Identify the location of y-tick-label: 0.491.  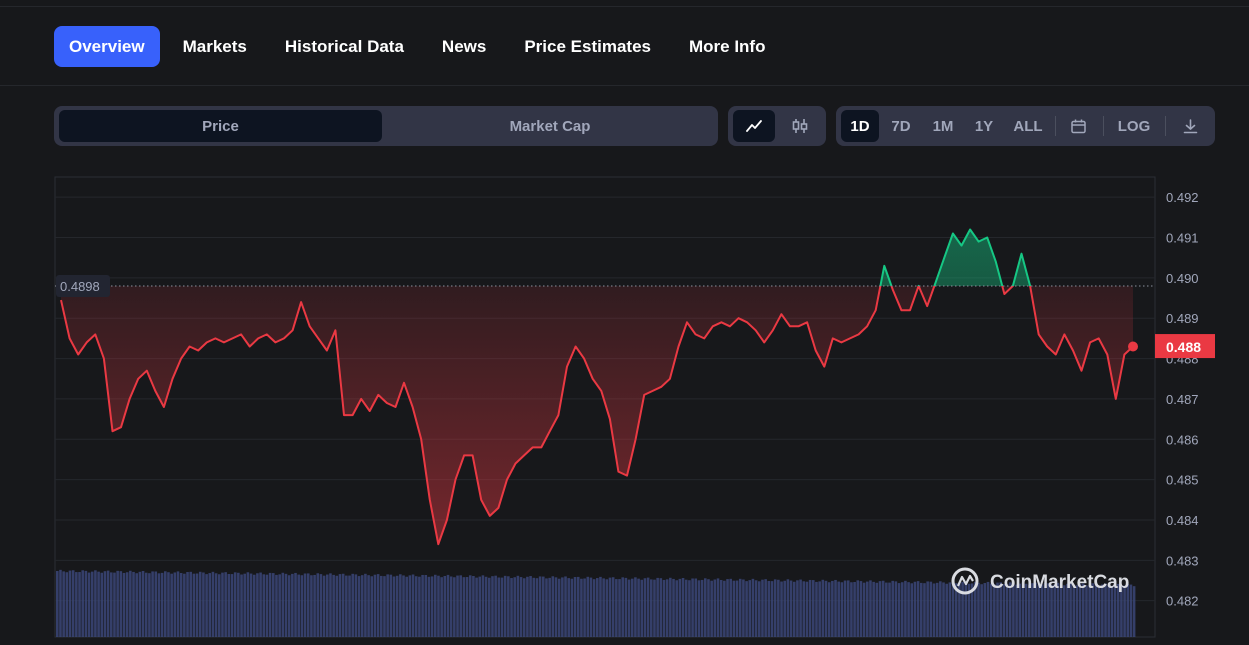
(1182, 238).